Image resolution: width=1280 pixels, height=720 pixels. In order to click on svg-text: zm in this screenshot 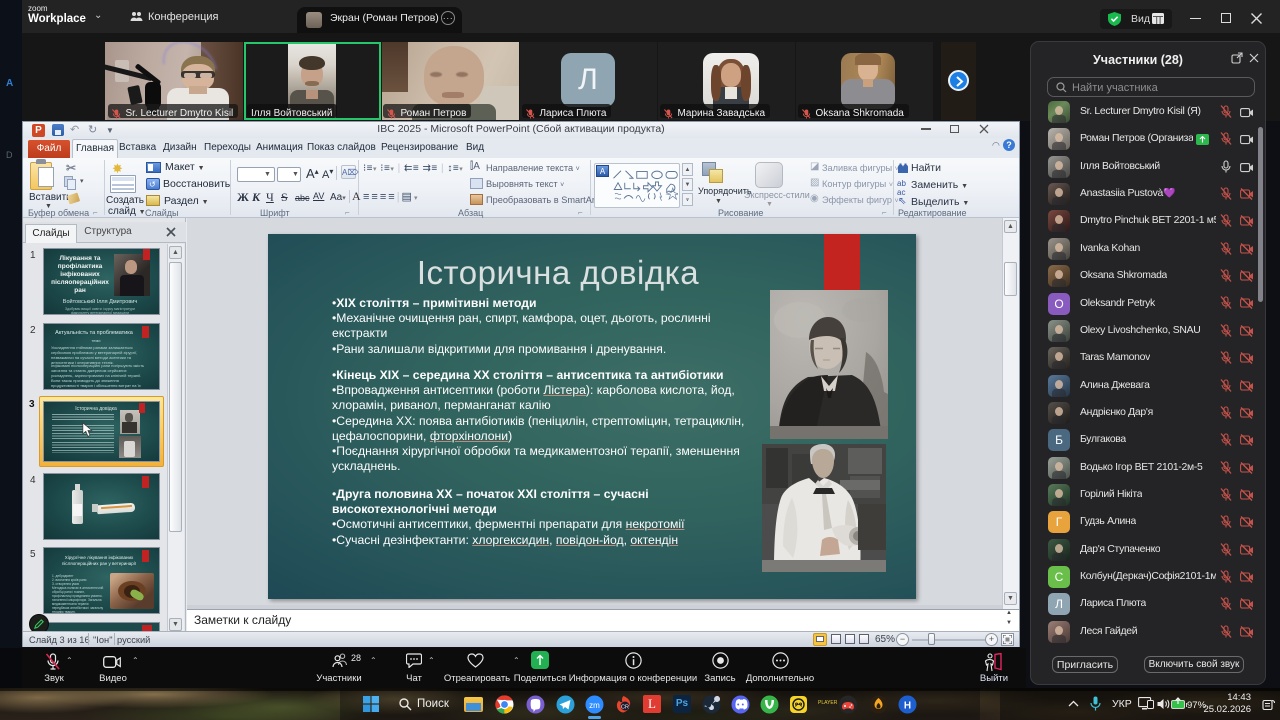, I will do `click(594, 705)`.